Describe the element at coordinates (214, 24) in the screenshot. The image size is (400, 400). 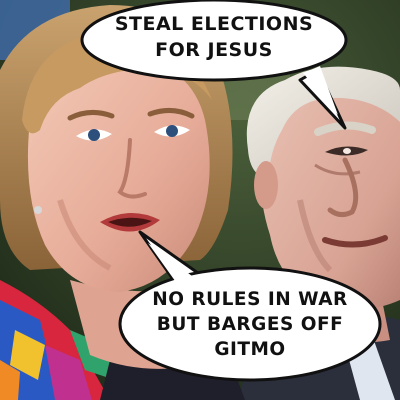
I see `top-speech-line: STEAL ELECTIONS` at that location.